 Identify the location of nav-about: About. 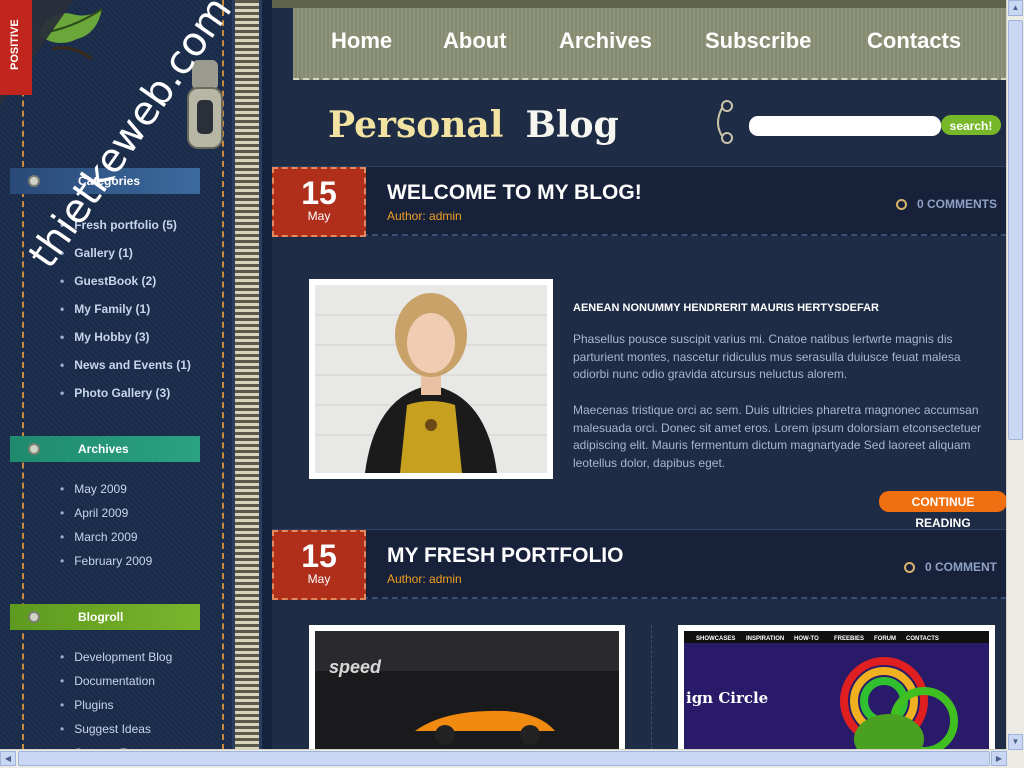
(475, 41).